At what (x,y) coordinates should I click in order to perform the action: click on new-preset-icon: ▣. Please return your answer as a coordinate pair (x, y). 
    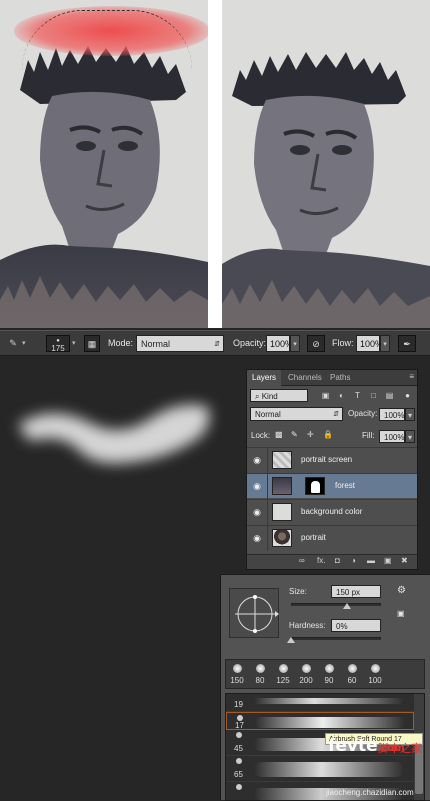
    Looking at the image, I should click on (401, 613).